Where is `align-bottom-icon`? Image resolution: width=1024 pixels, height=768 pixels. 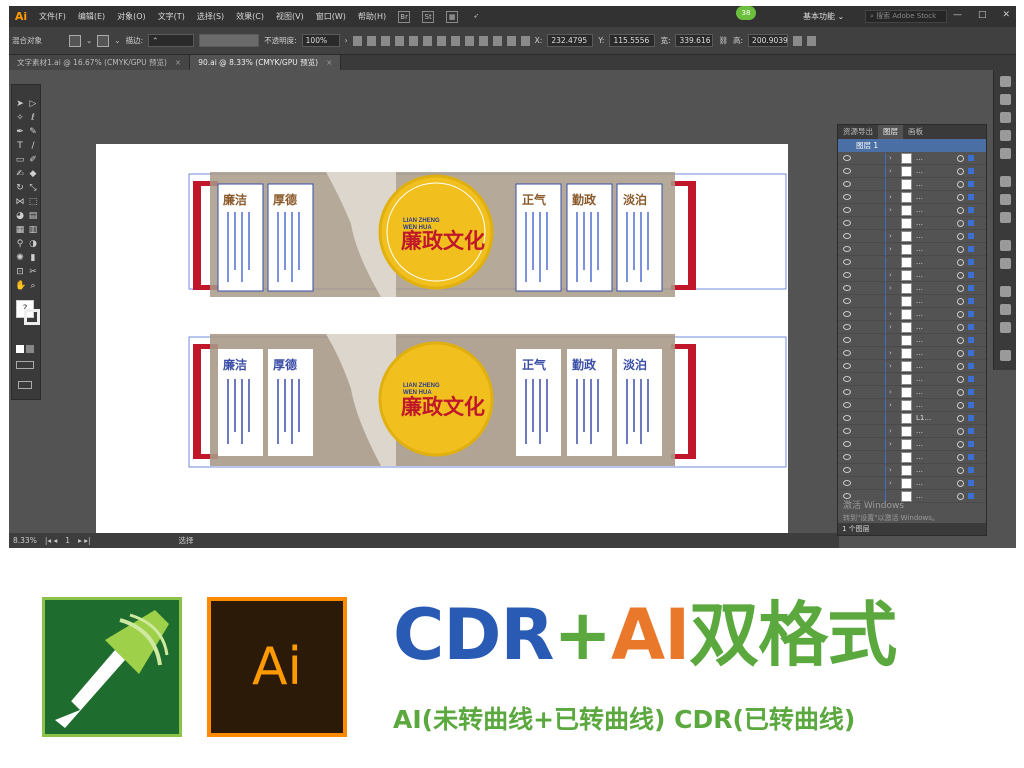 align-bottom-icon is located at coordinates (441, 40).